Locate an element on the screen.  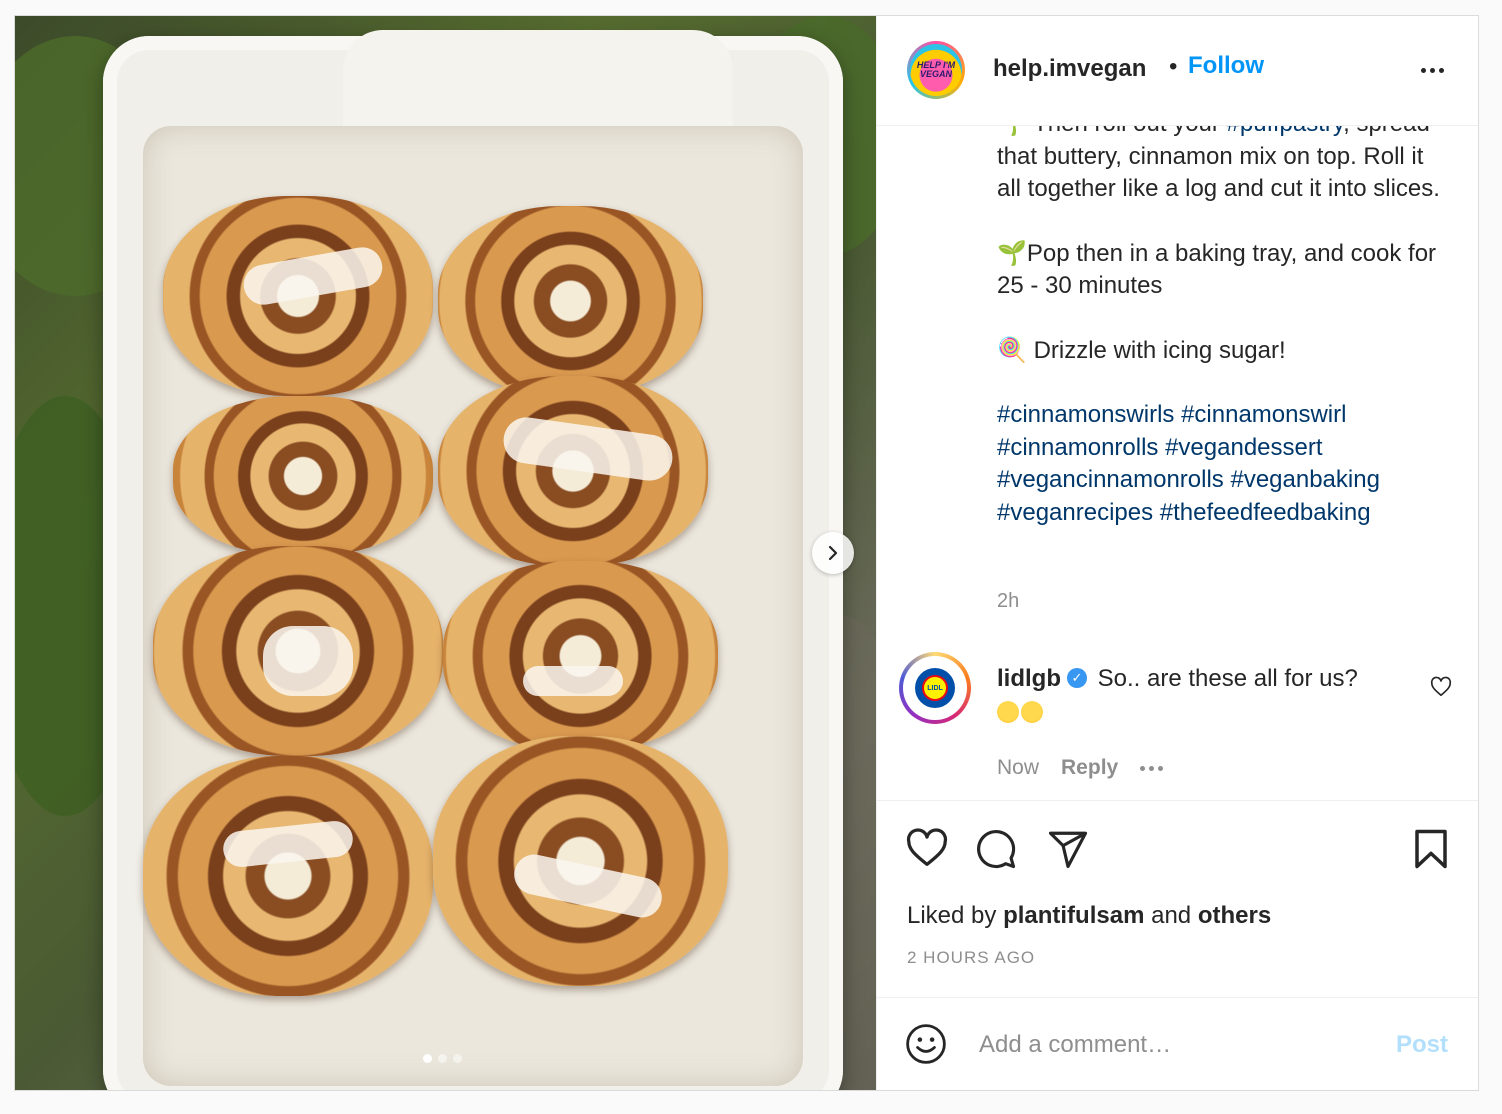
carousel-dot-active is located at coordinates (427, 1058).